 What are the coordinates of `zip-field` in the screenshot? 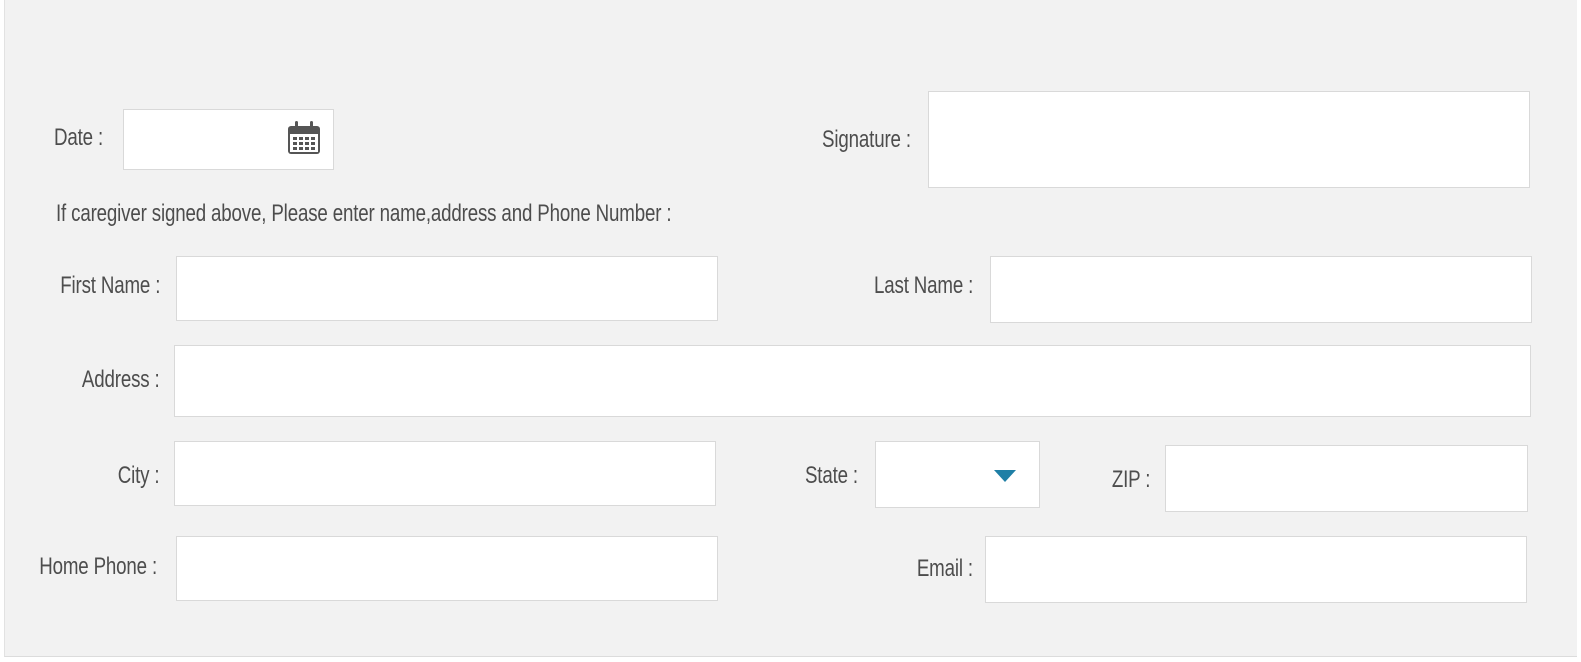 It's located at (1346, 478).